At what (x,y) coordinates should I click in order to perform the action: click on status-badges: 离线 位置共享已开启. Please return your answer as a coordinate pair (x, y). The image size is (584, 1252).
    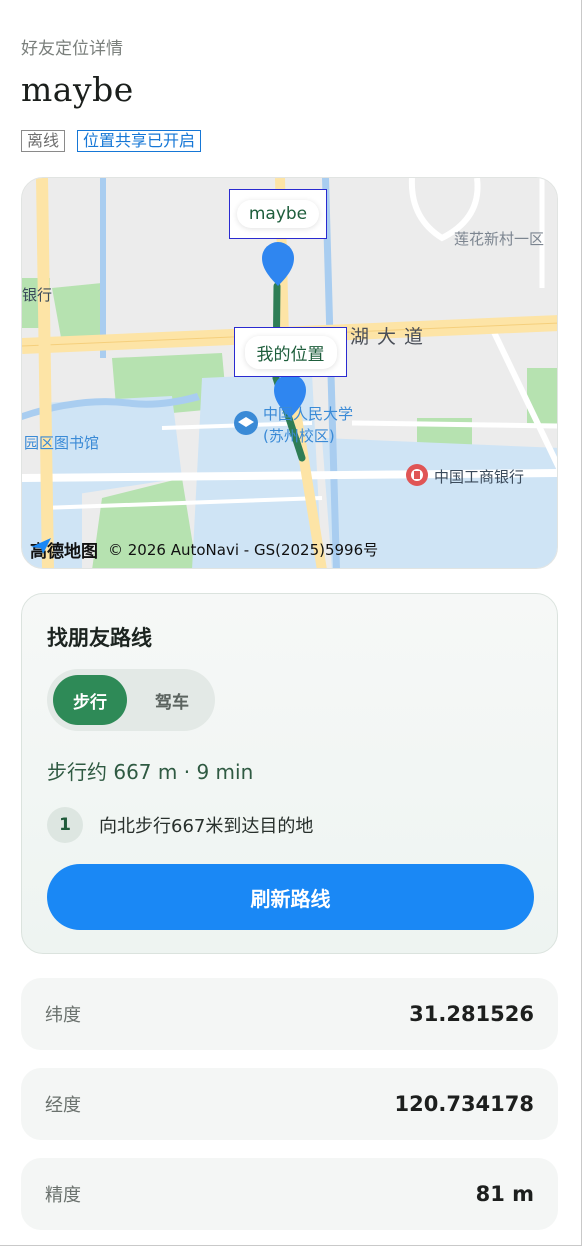
    Looking at the image, I should click on (111, 141).